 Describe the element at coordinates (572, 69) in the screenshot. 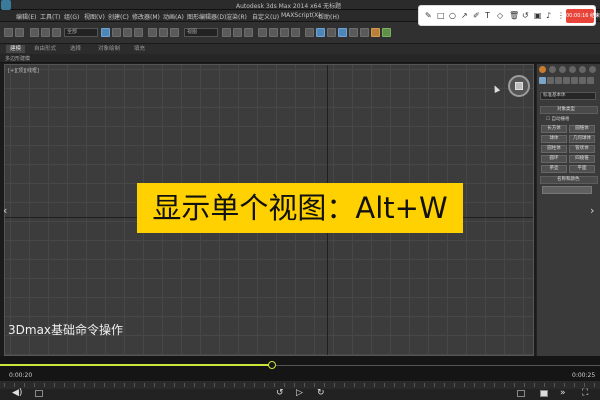

I see `motion-tab-icon` at that location.